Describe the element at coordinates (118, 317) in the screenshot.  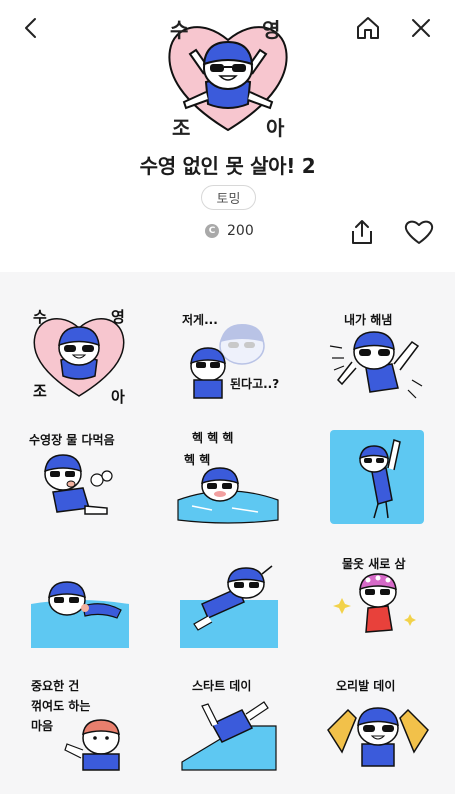
I see `sticker-1-letter-2: 영` at that location.